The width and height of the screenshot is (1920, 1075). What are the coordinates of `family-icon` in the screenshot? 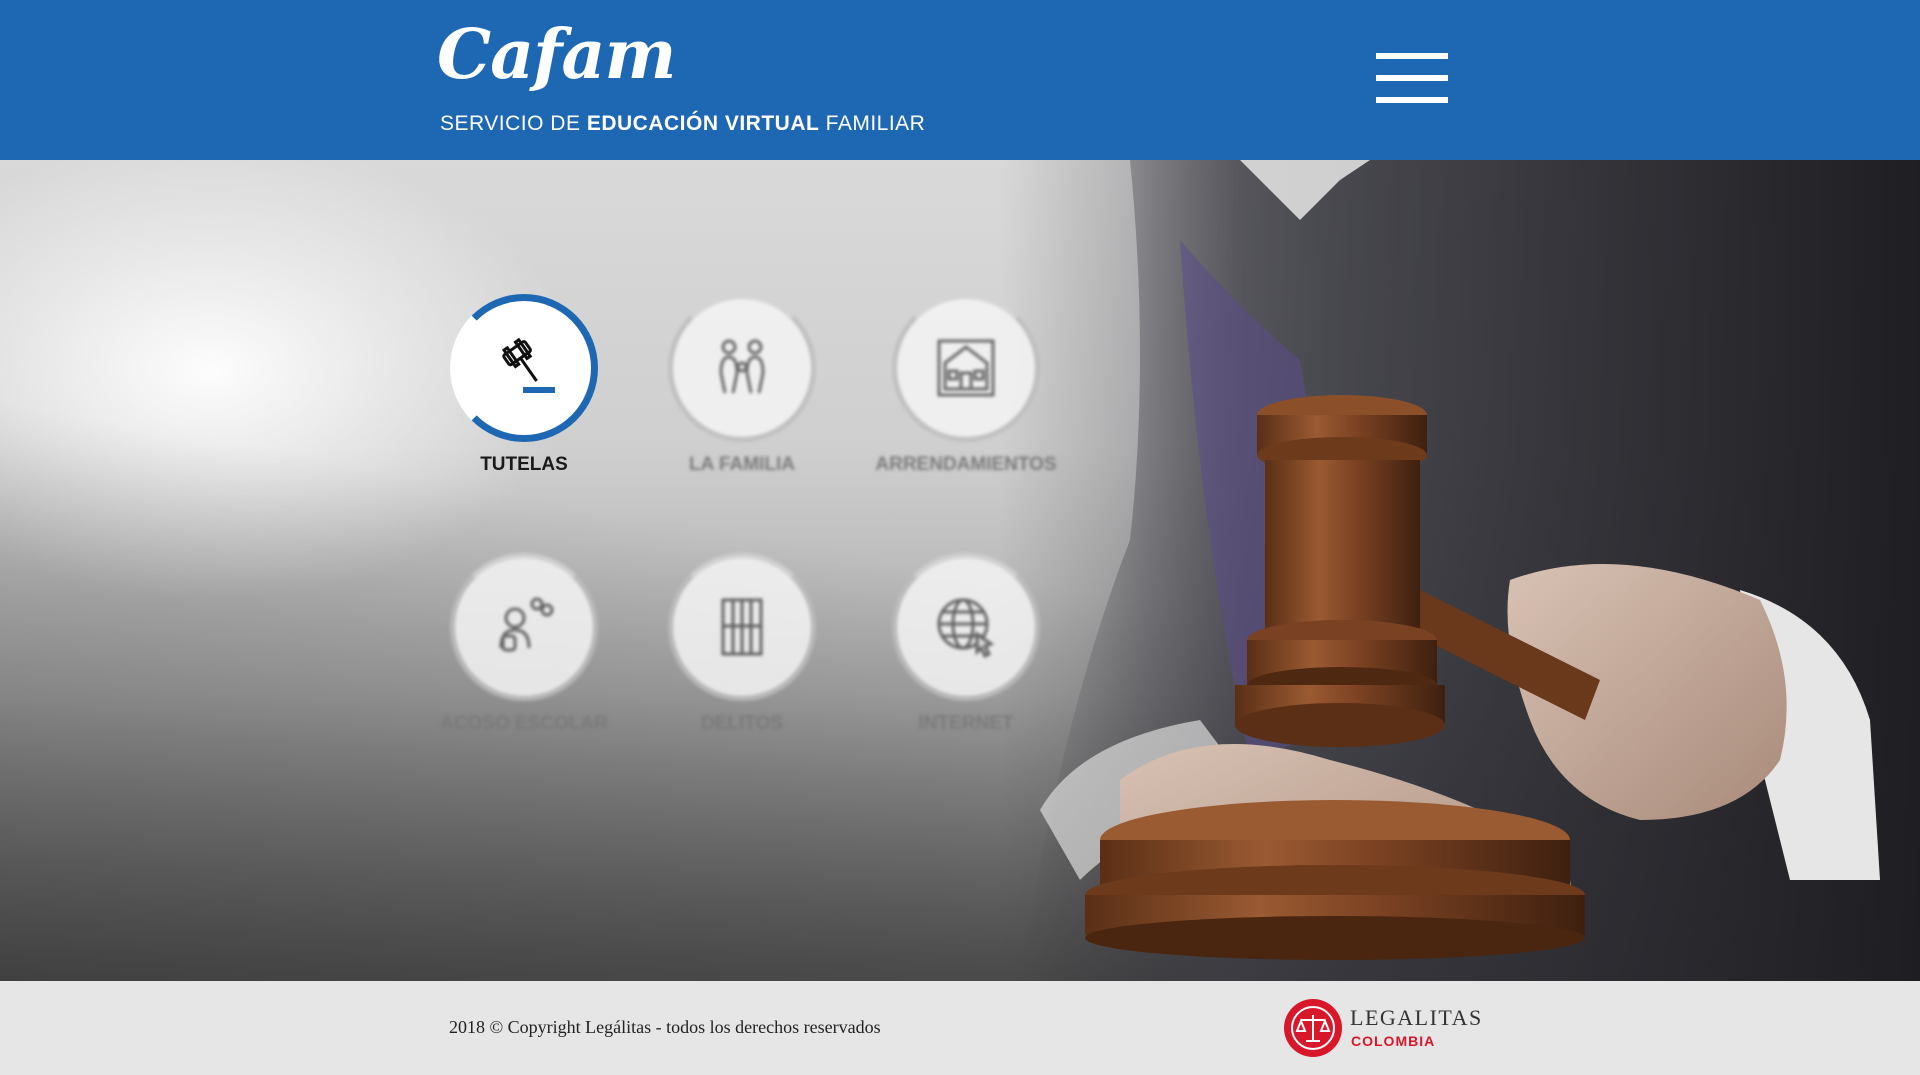 It's located at (742, 366).